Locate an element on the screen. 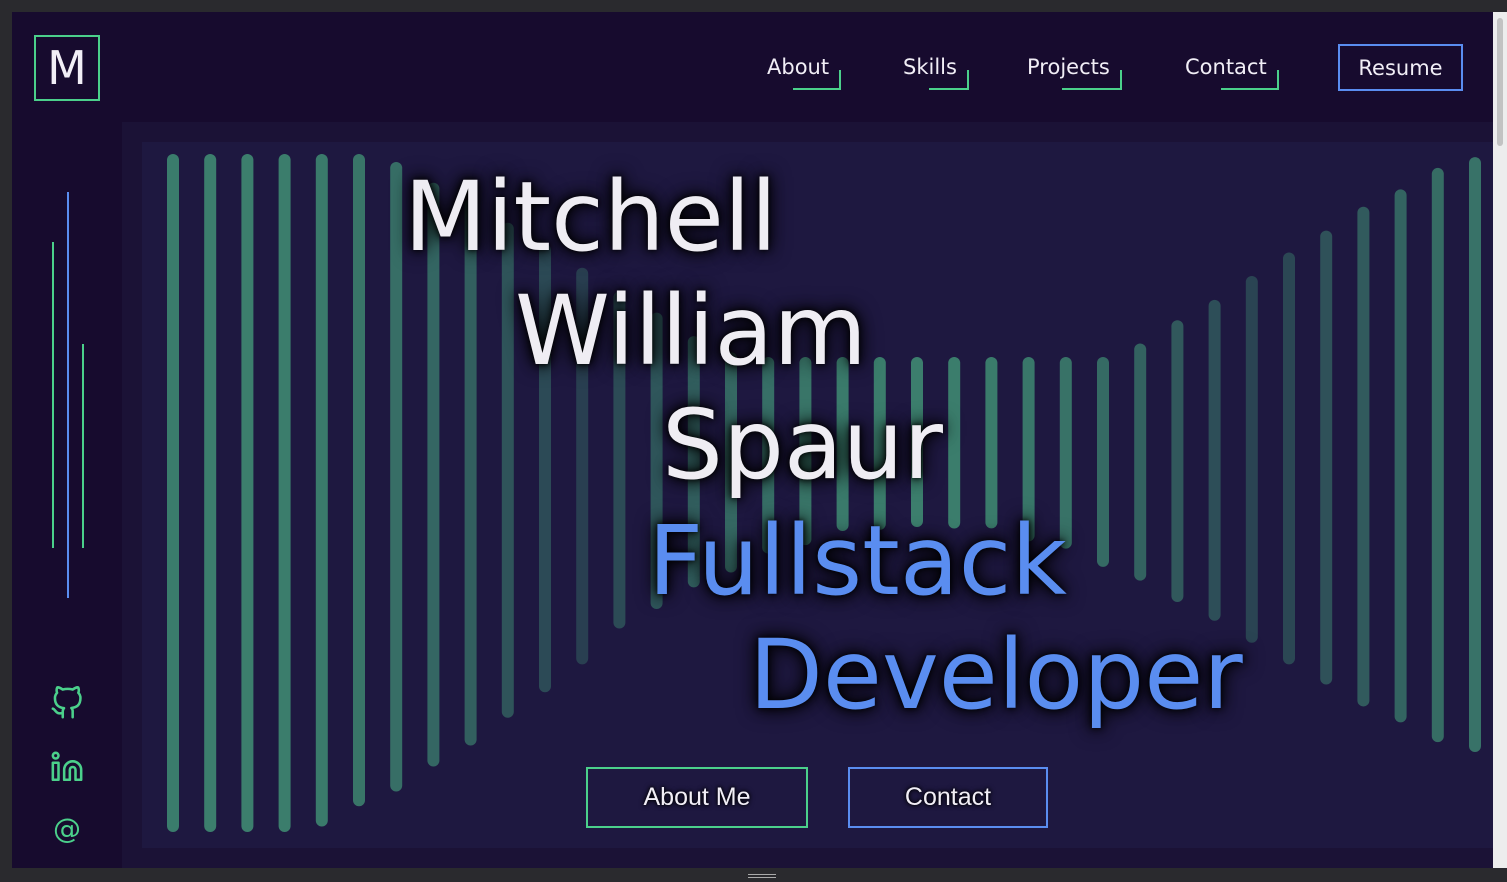  contact-button: Contact is located at coordinates (948, 797).